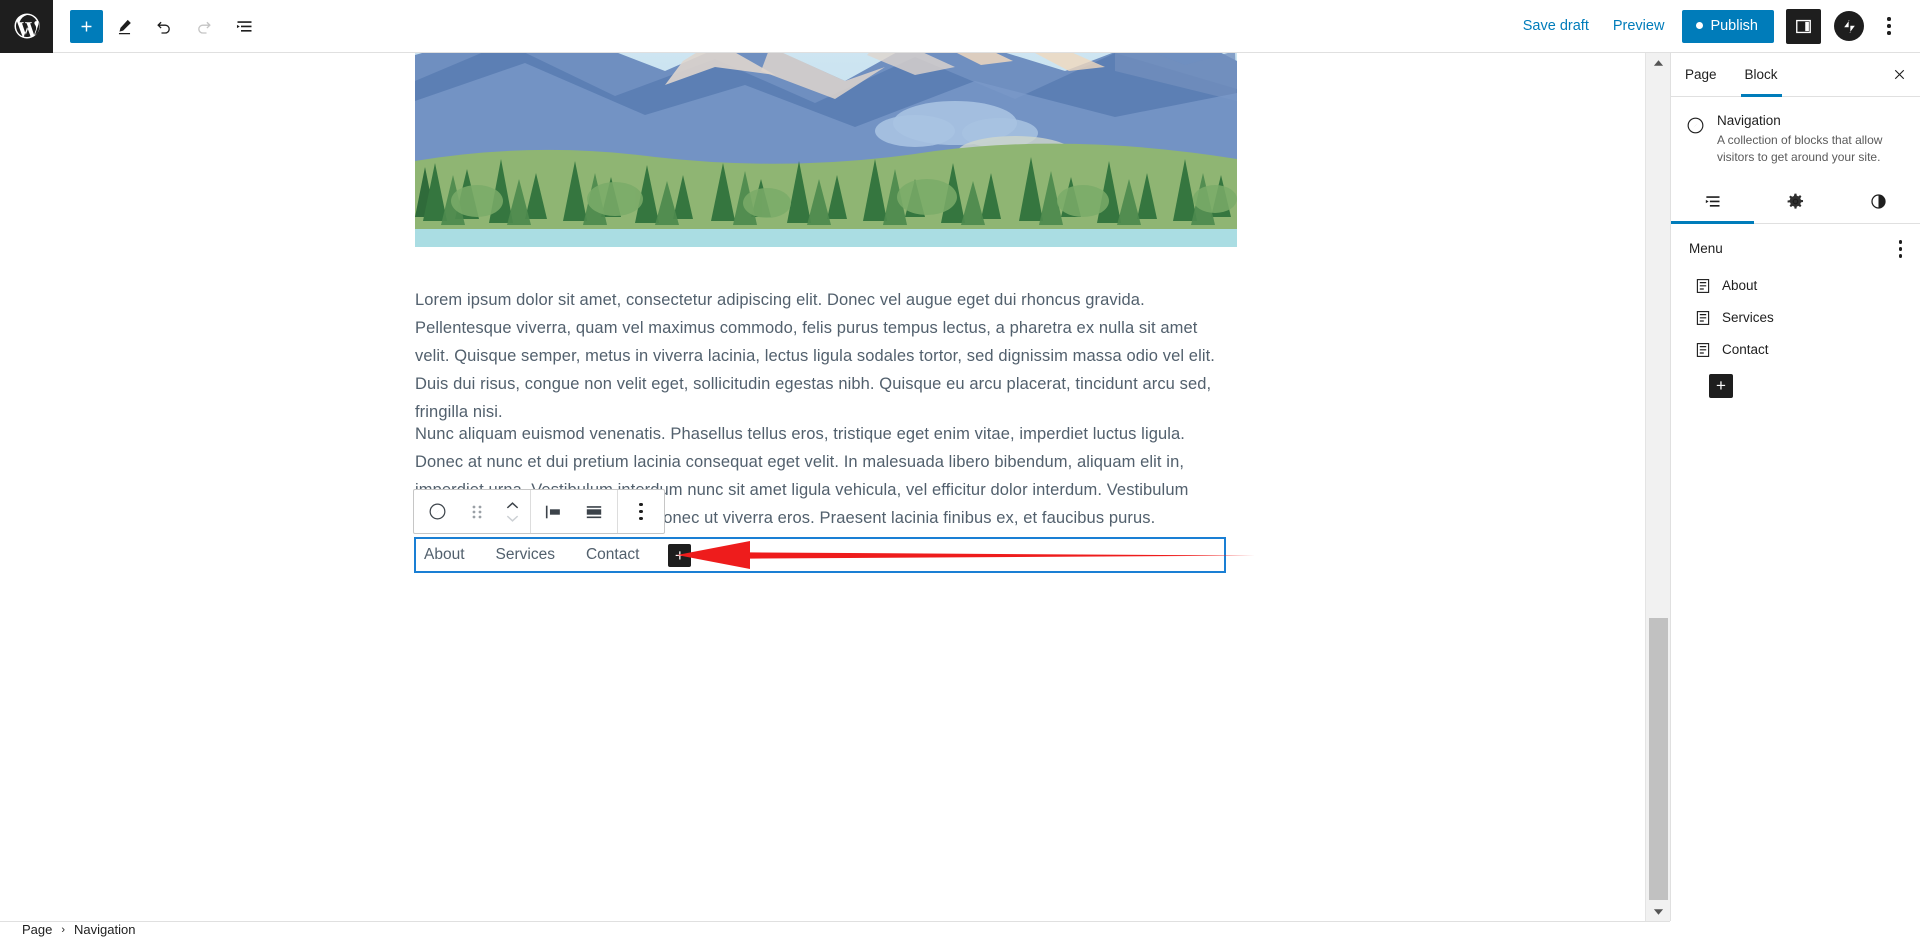  What do you see at coordinates (1556, 26) in the screenshot?
I see `save-draft-button: Save draft` at bounding box center [1556, 26].